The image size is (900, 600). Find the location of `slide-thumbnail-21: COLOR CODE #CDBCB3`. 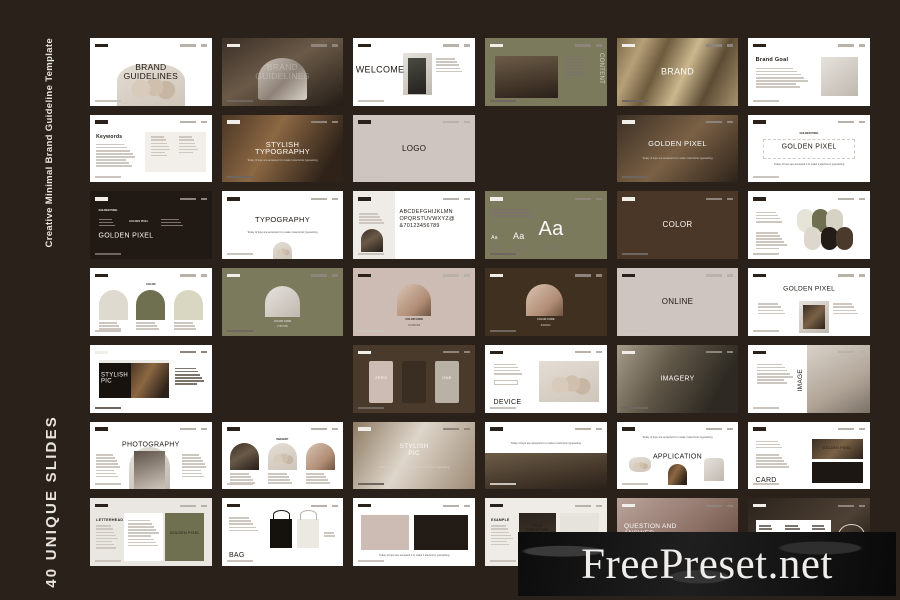

slide-thumbnail-21: COLOR CODE #CDBCB3 is located at coordinates (414, 302).